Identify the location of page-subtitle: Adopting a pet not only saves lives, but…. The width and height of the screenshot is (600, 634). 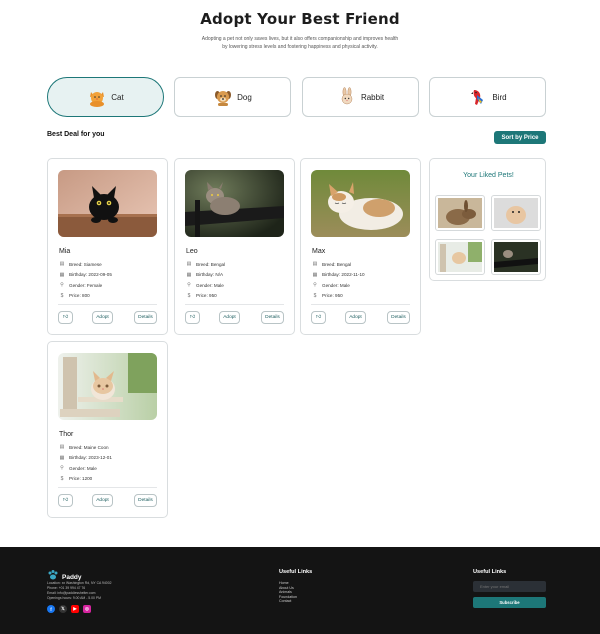
(300, 43).